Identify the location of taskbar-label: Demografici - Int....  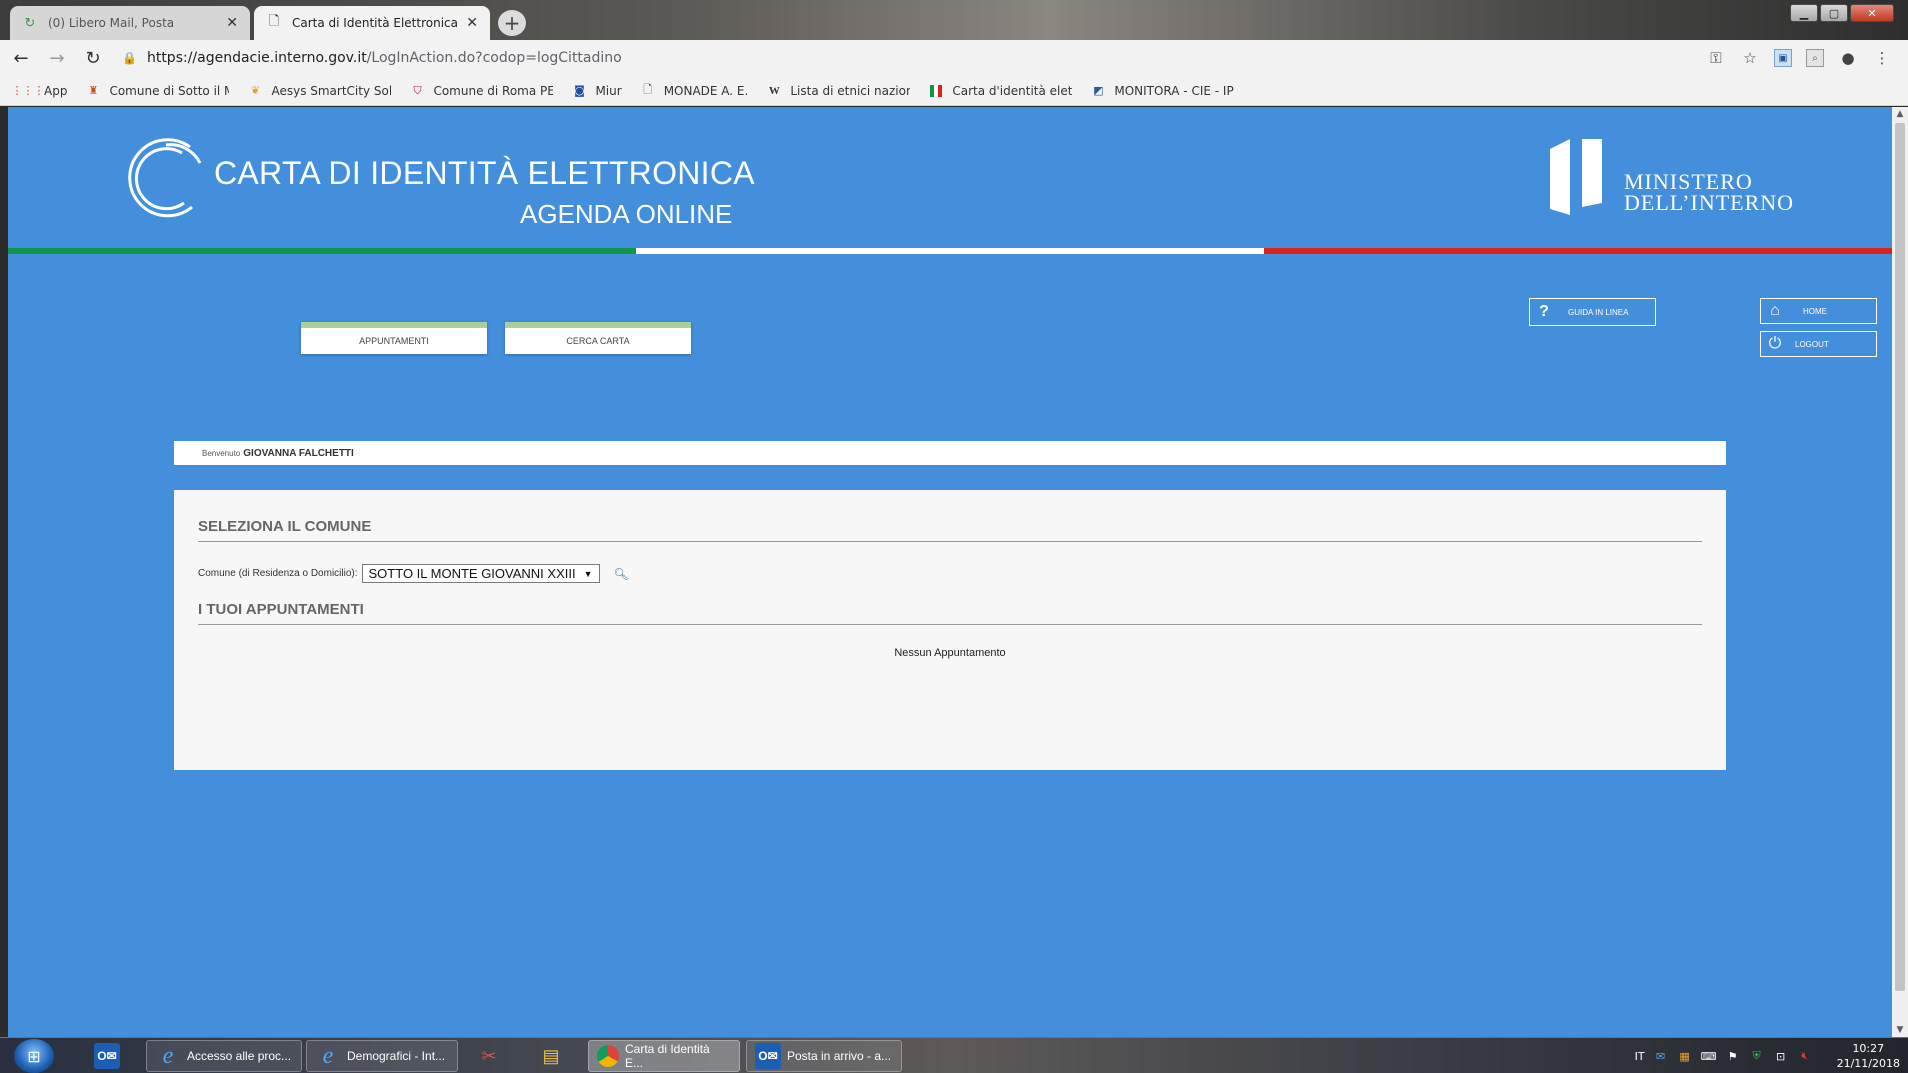
(396, 1056).